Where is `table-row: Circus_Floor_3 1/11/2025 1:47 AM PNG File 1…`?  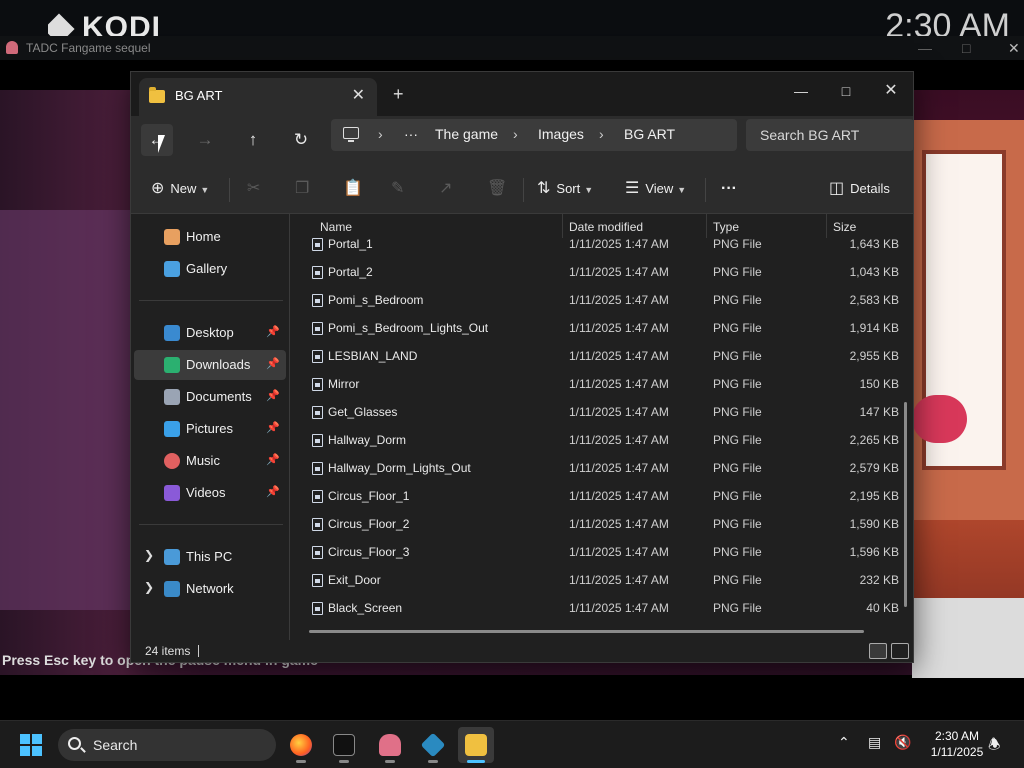 table-row: Circus_Floor_3 1/11/2025 1:47 AM PNG File 1… is located at coordinates (601, 553).